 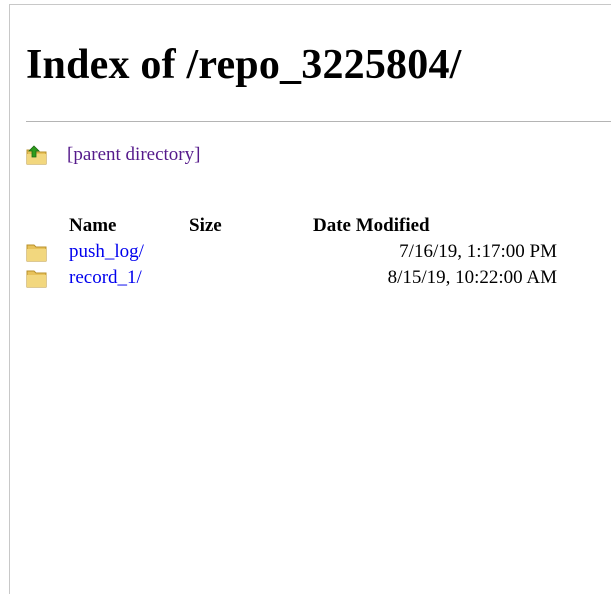 What do you see at coordinates (37, 155) in the screenshot?
I see `parent-folder-up-icon` at bounding box center [37, 155].